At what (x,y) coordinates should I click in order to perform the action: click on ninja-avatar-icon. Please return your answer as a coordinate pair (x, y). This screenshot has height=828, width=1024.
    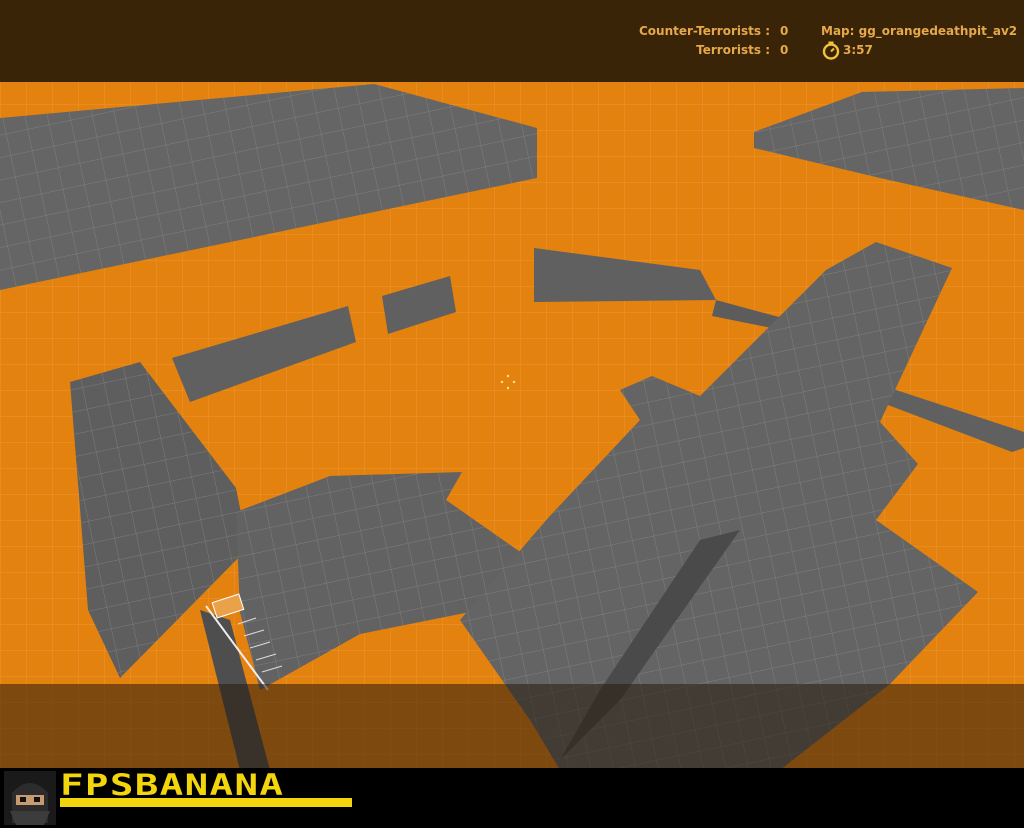
    Looking at the image, I should click on (30, 798).